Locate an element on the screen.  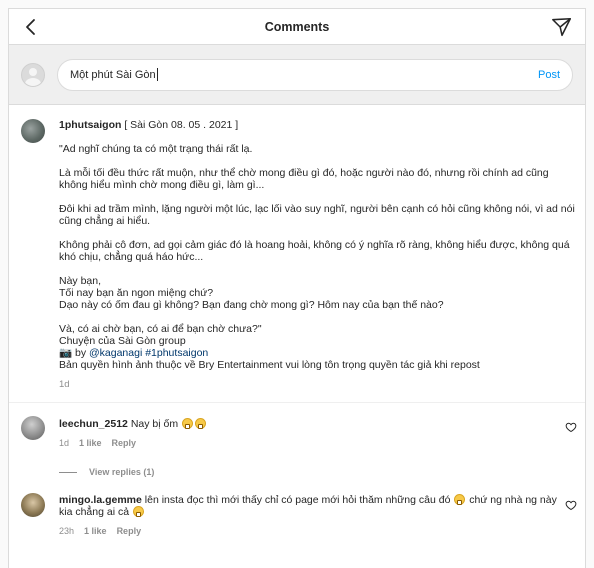
back-arrow-icon is located at coordinates (31, 27).